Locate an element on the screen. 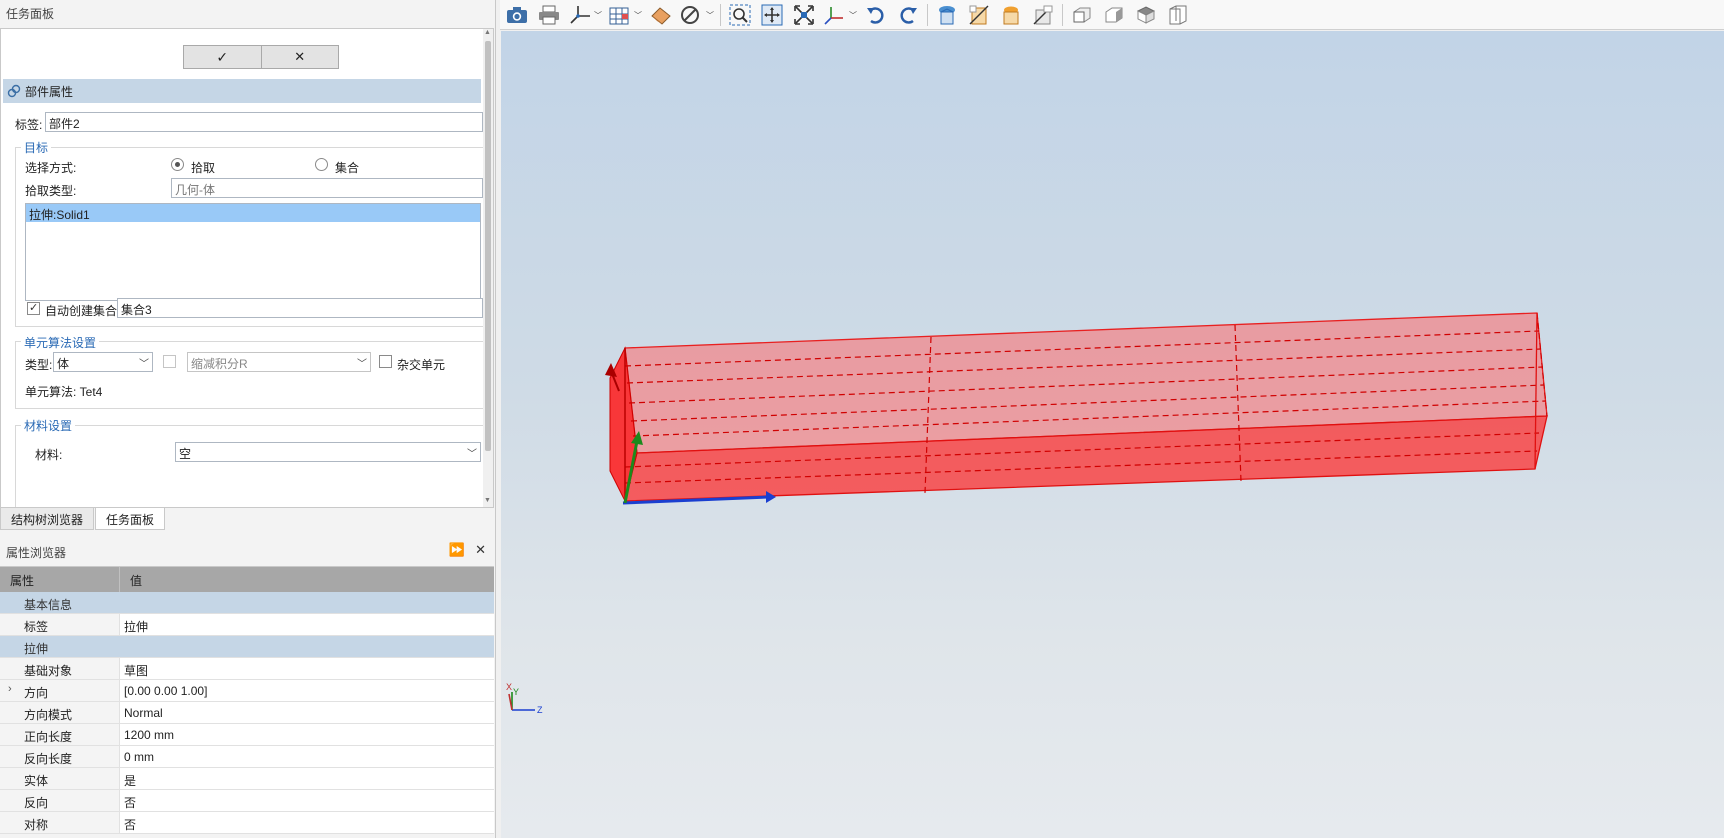 The width and height of the screenshot is (1724, 838). view-front-button is located at coordinates (1082, 15).